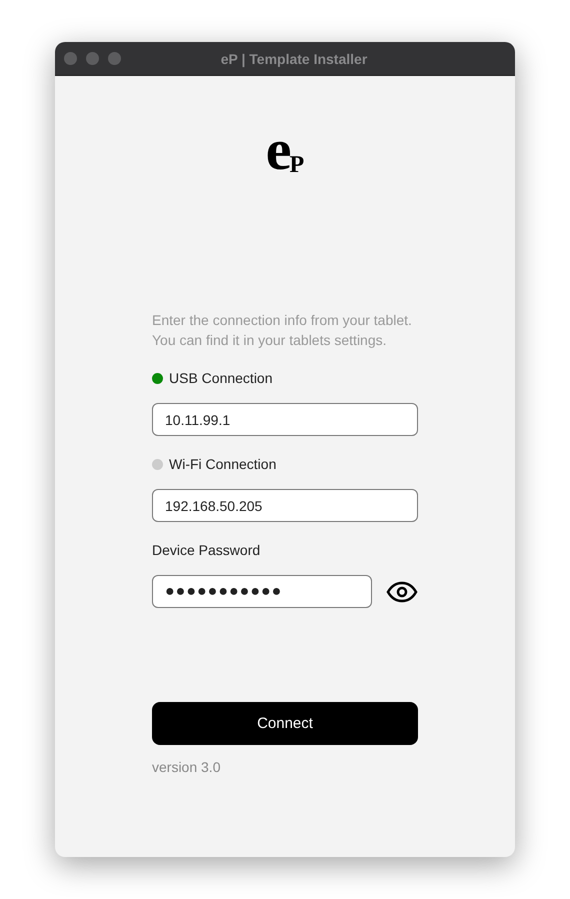 Image resolution: width=570 pixels, height=899 pixels. What do you see at coordinates (285, 419) in the screenshot?
I see `address-field: 10.11.99.1` at bounding box center [285, 419].